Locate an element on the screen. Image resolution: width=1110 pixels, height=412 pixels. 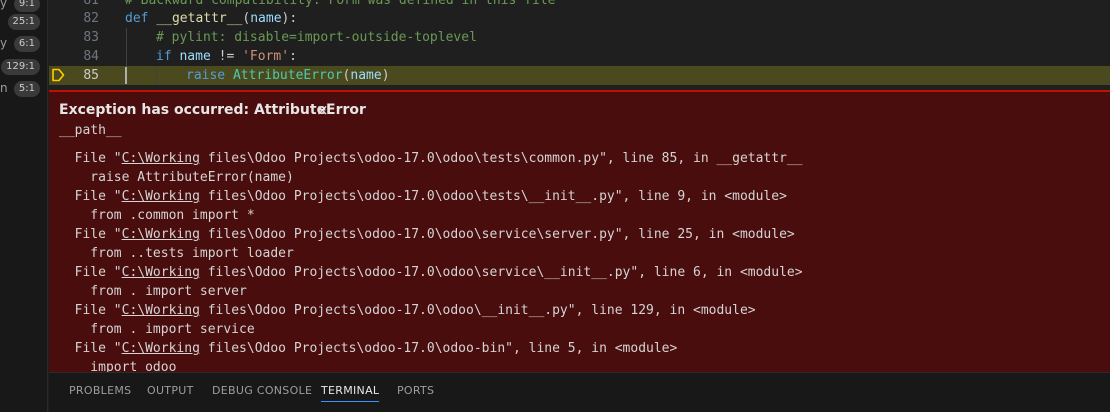
tab-problems: PROBLEMS is located at coordinates (100, 392).